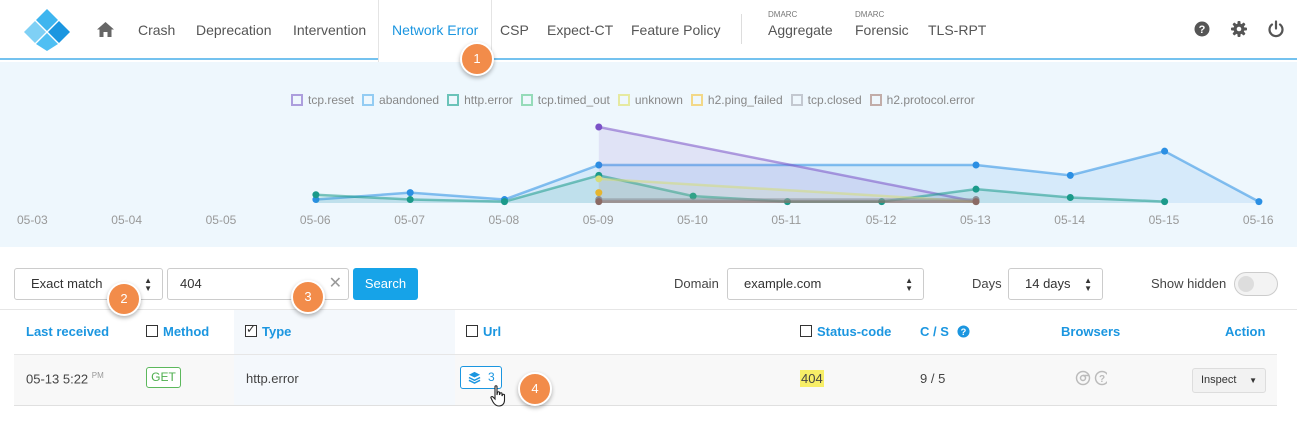 This screenshot has width=1297, height=441. I want to click on header-cs: C / S ?, so click(945, 331).